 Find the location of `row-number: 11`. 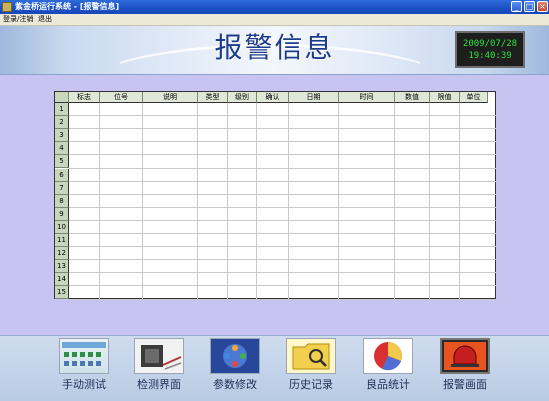

row-number: 11 is located at coordinates (62, 241).